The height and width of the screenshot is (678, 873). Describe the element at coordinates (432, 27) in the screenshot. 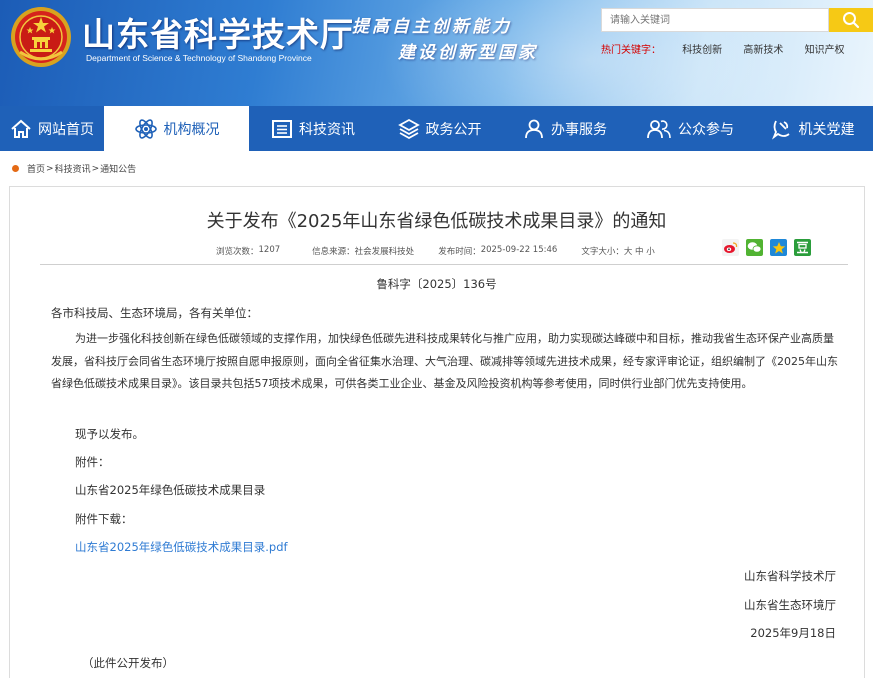

I see `slogan-line-1: 提高自主创新能力` at that location.